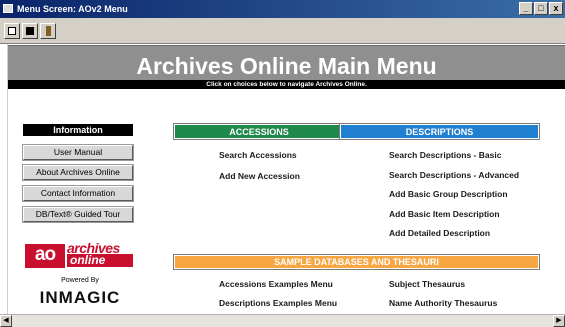 This screenshot has height=327, width=565. Describe the element at coordinates (448, 194) in the screenshot. I see `add-basic-group-description-link: Add Basic Group Description` at that location.